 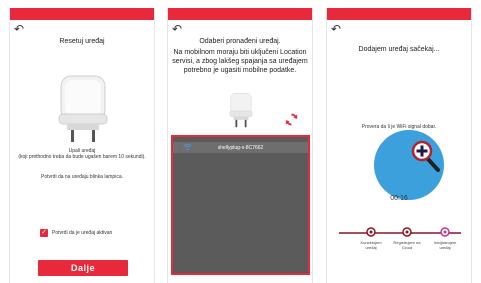 I want to click on page-title: Odaberi pronađeni uređaj., so click(x=240, y=41).